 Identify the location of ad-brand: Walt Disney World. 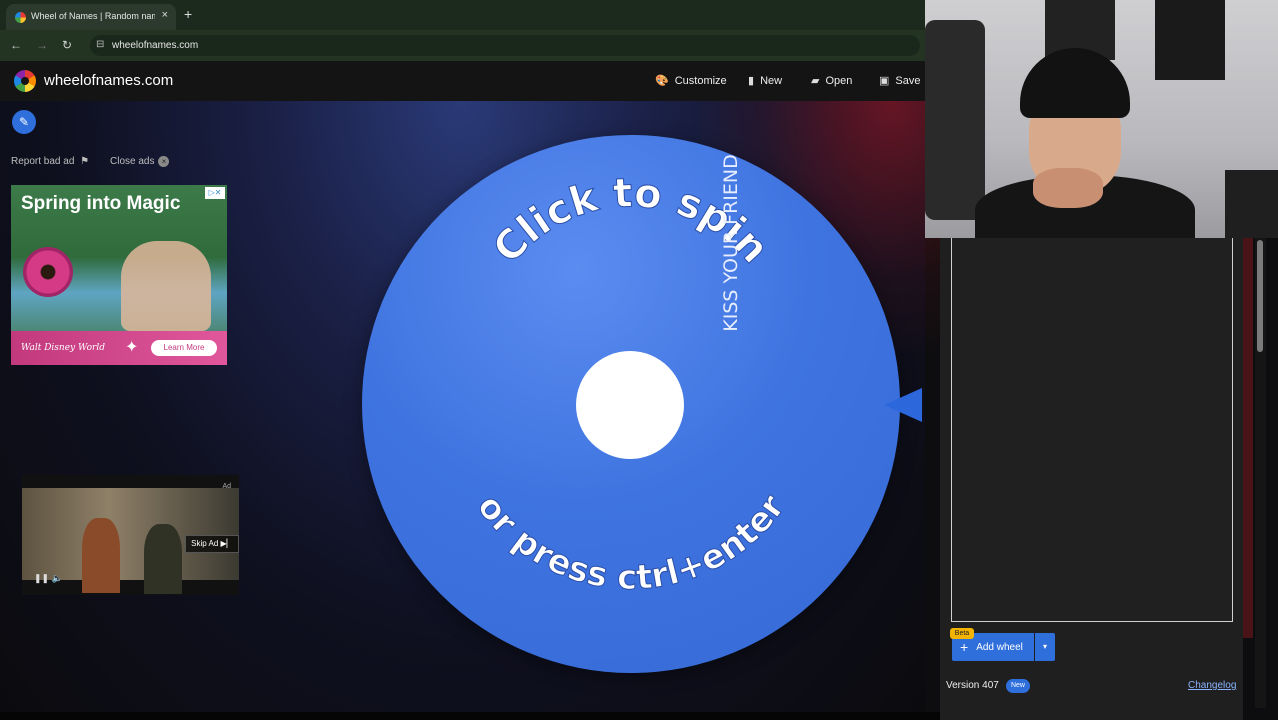
(63, 348).